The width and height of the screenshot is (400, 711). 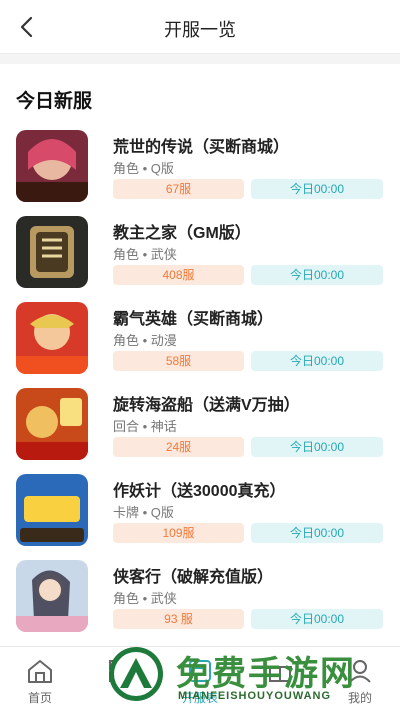 I want to click on server-badge: 67服, so click(x=178, y=189).